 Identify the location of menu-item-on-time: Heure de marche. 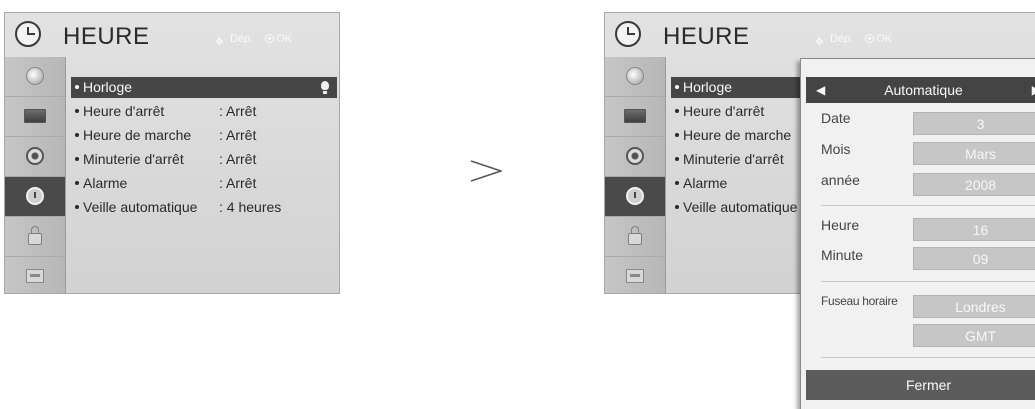
(731, 135).